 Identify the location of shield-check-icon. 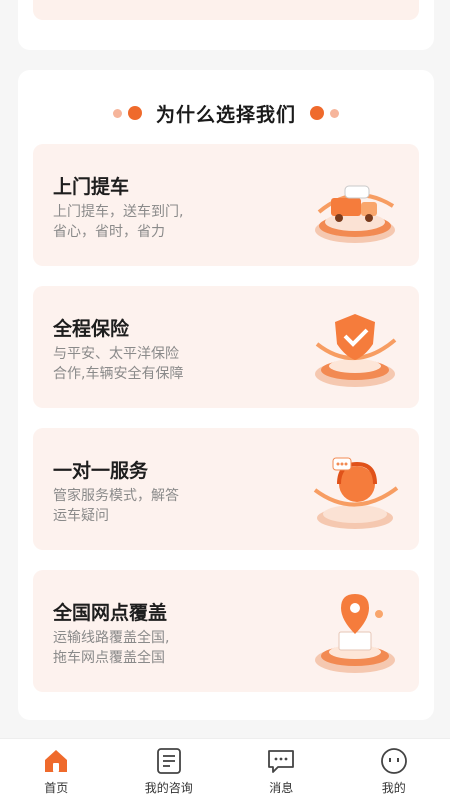
(356, 350).